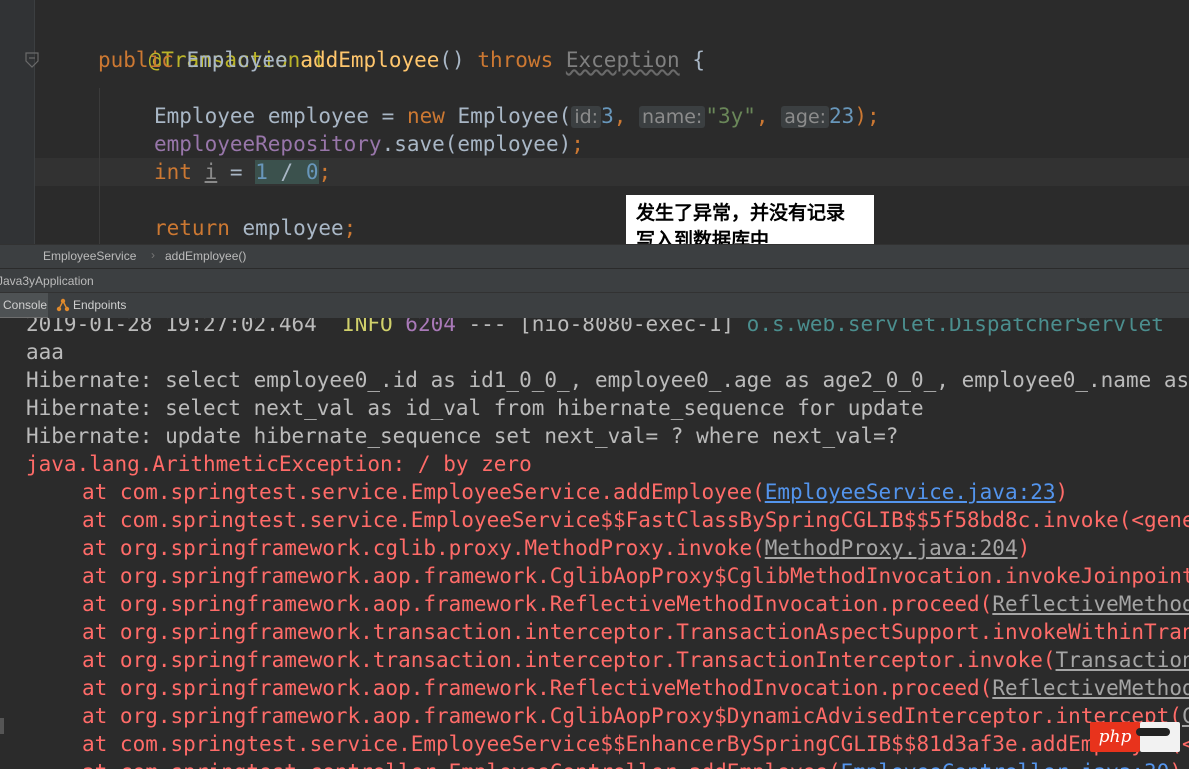 The height and width of the screenshot is (769, 1189). What do you see at coordinates (424, 327) in the screenshot?
I see `log-pid: 6204` at bounding box center [424, 327].